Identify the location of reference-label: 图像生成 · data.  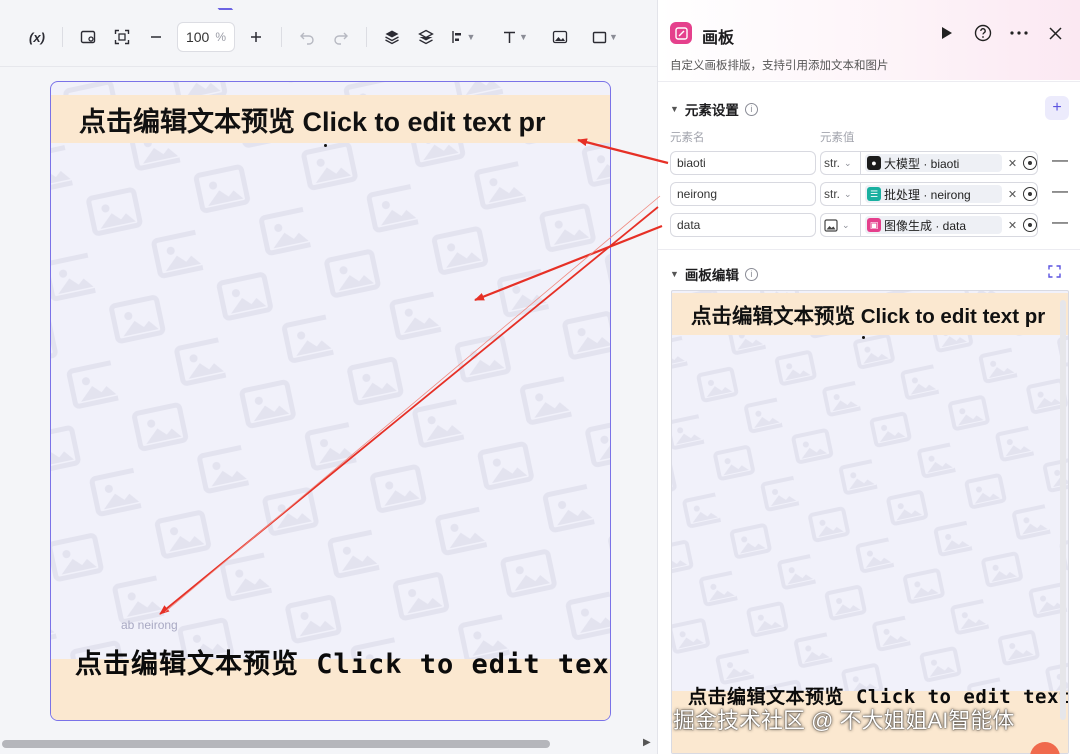
(925, 225).